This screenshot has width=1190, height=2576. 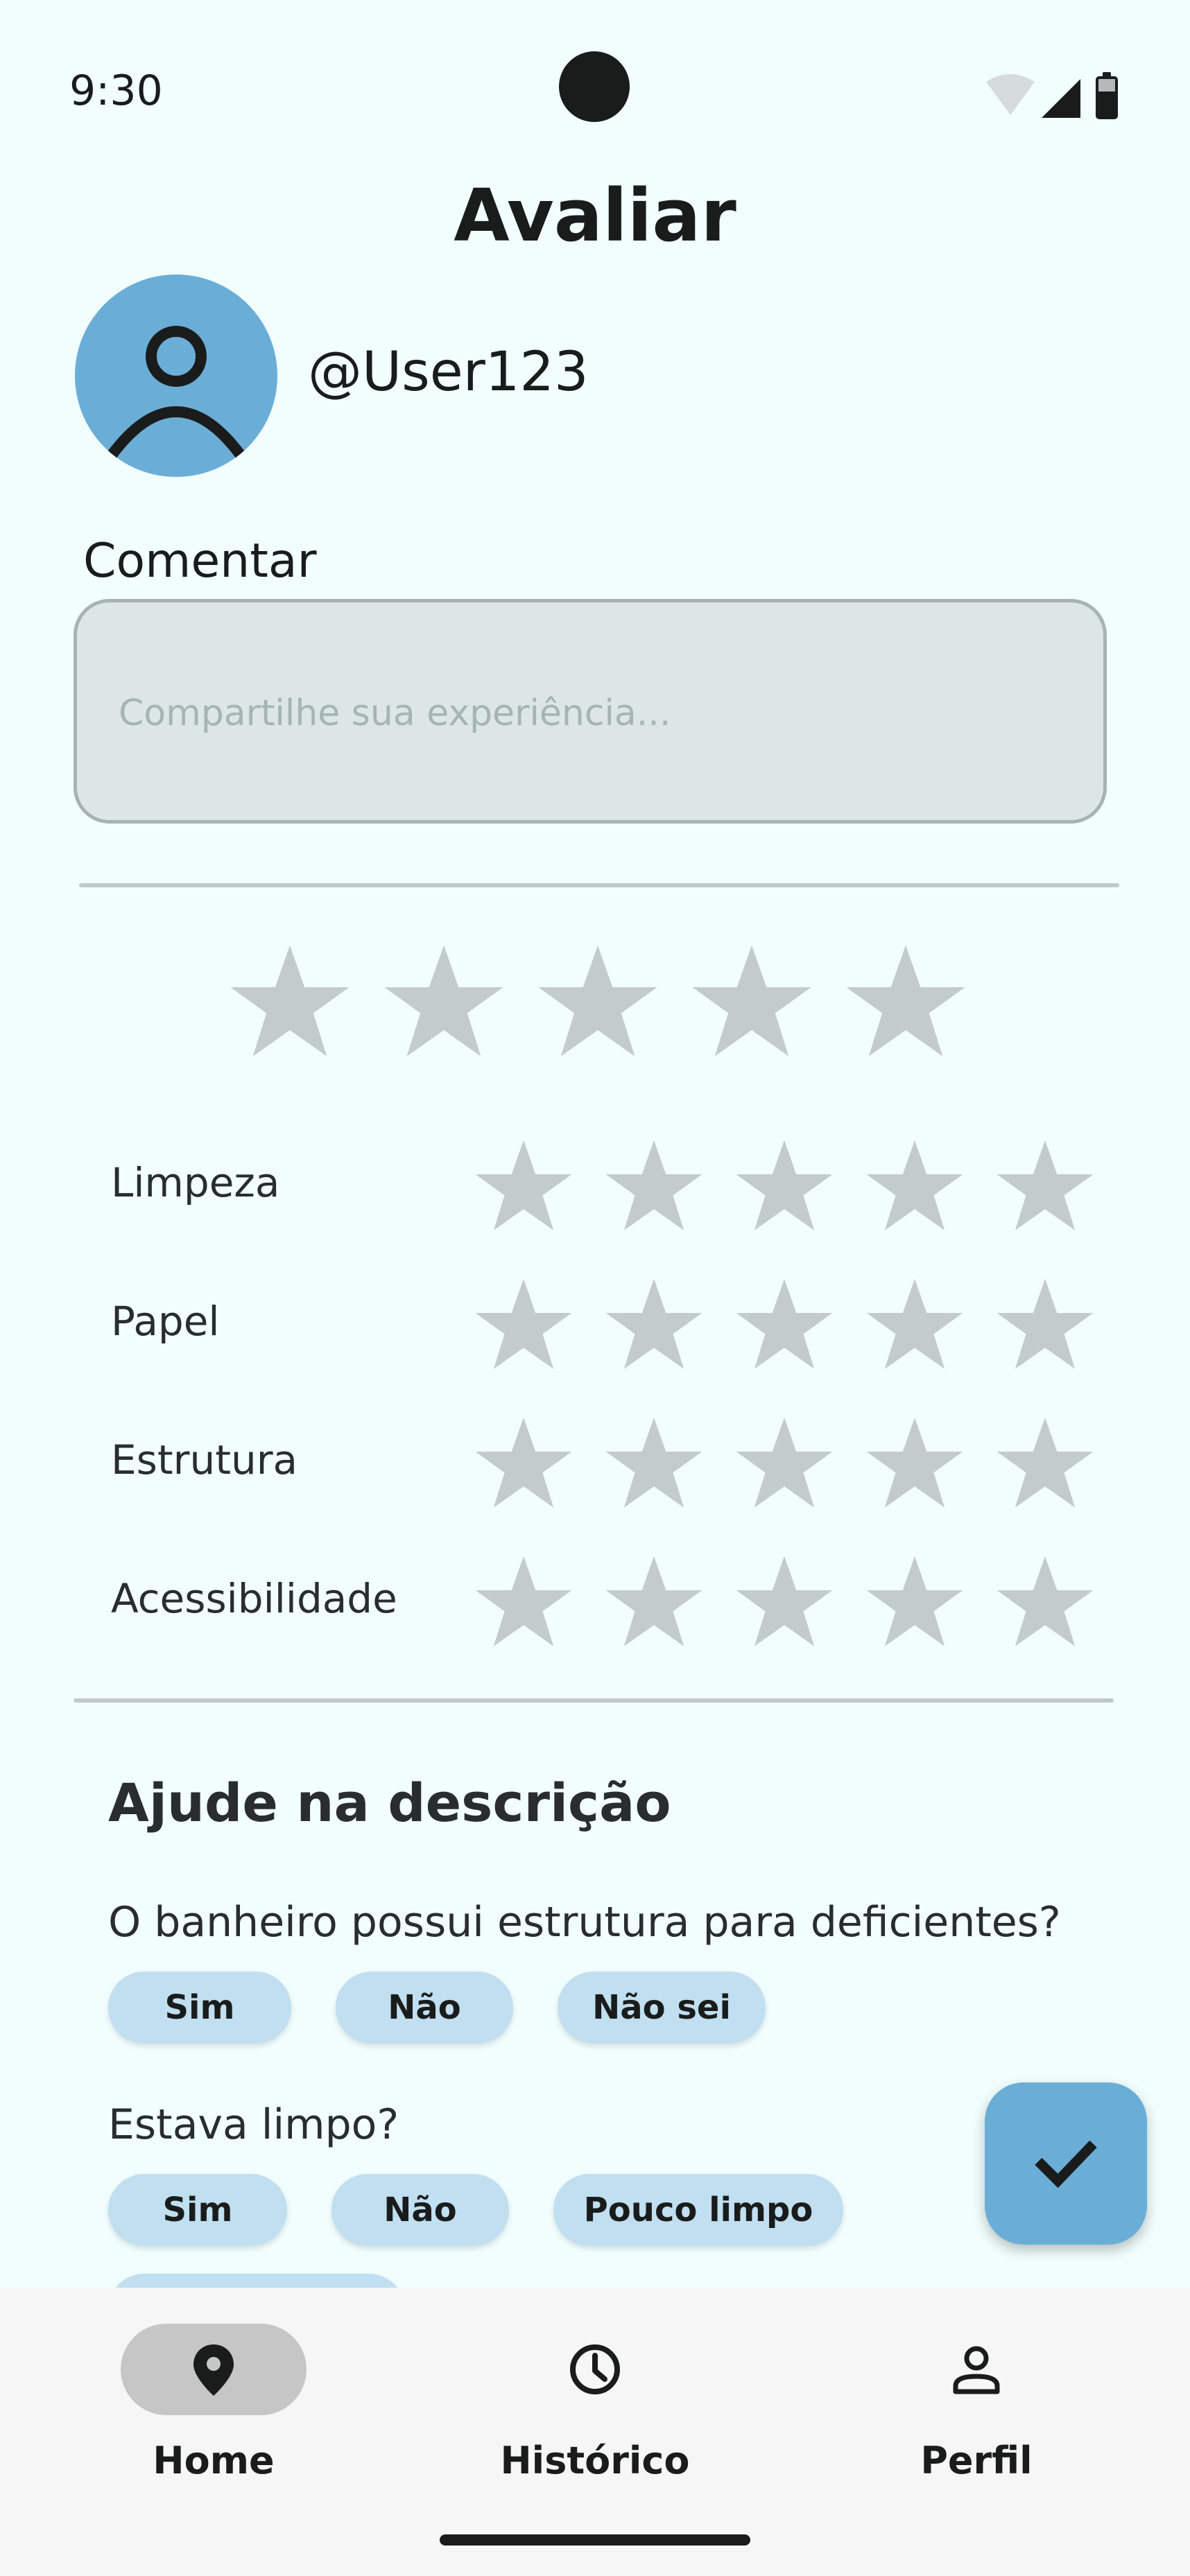 I want to click on answer-chip: Não sei, so click(x=662, y=2008).